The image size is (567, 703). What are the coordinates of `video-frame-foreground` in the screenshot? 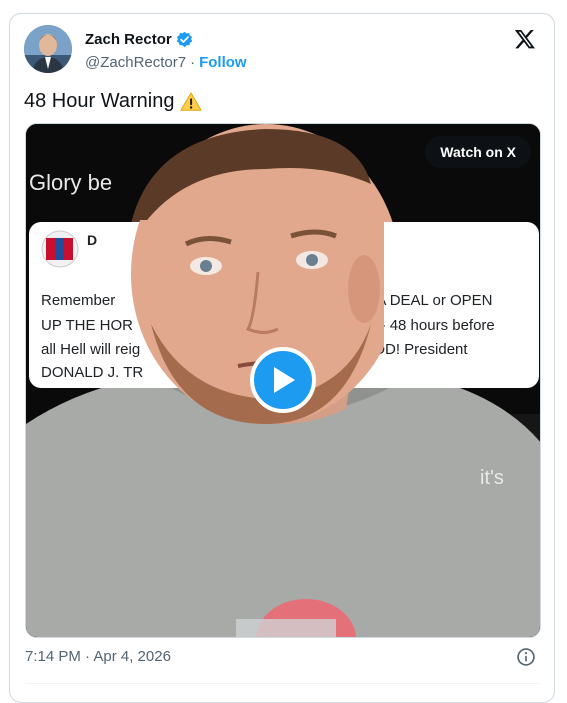 It's located at (257, 305).